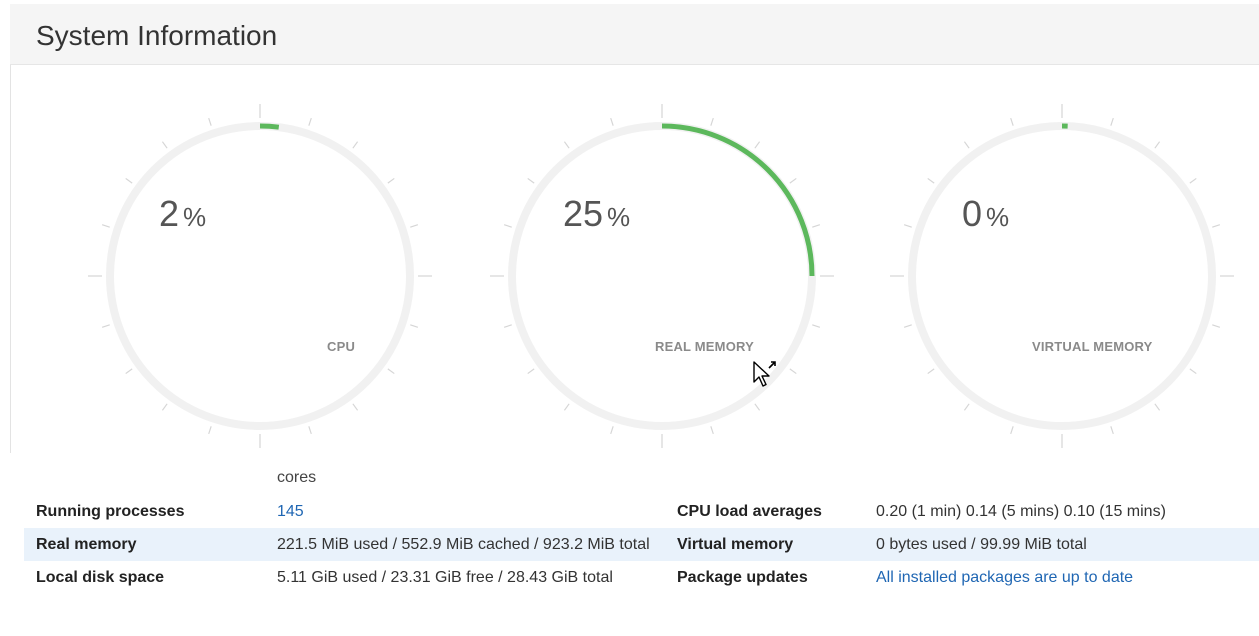 This screenshot has height=636, width=1259. I want to click on gauge-virtual-memory-percent: 0%, so click(986, 213).